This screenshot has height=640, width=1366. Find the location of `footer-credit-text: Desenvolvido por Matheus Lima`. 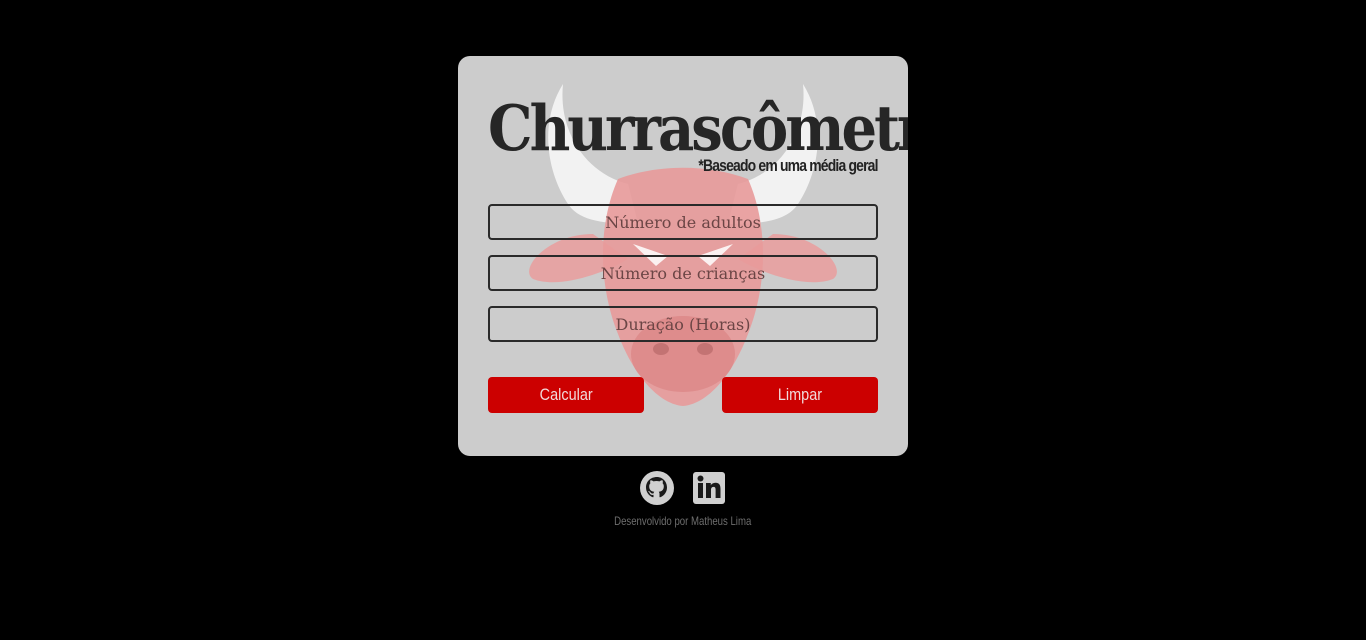

footer-credit-text: Desenvolvido por Matheus Lima is located at coordinates (683, 521).